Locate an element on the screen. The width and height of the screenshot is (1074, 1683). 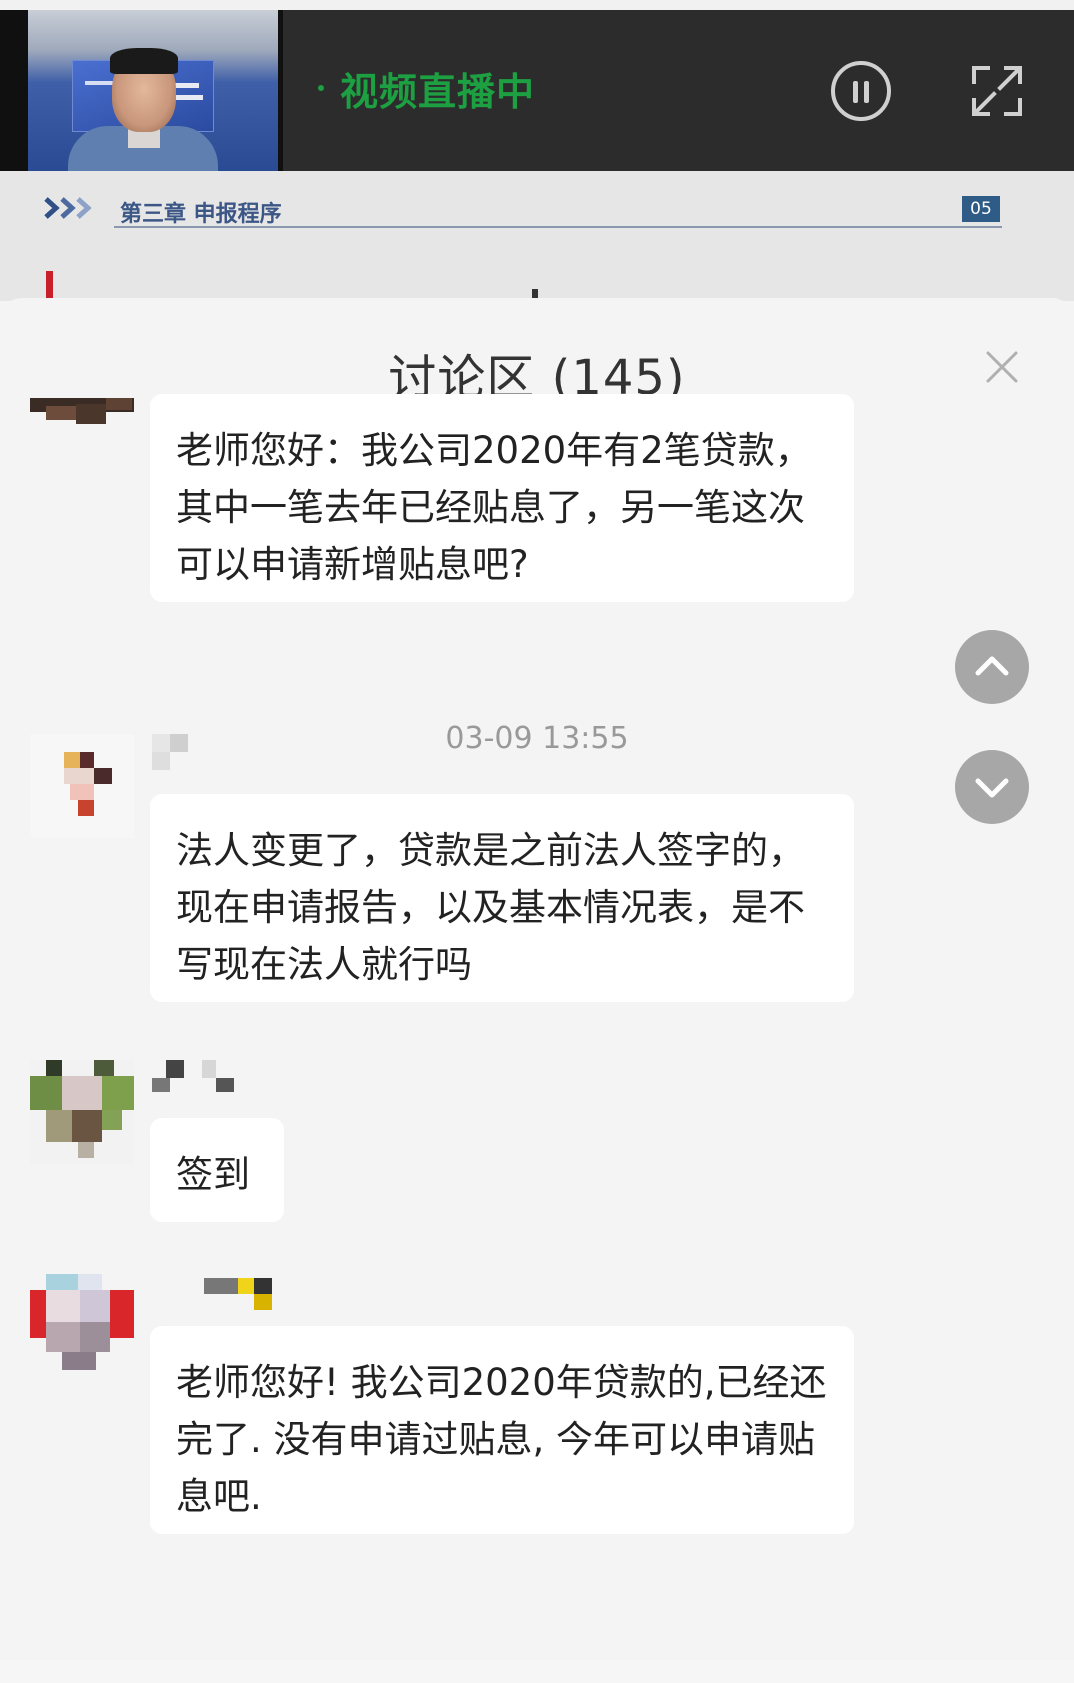
chevron-up-icon is located at coordinates (992, 666).